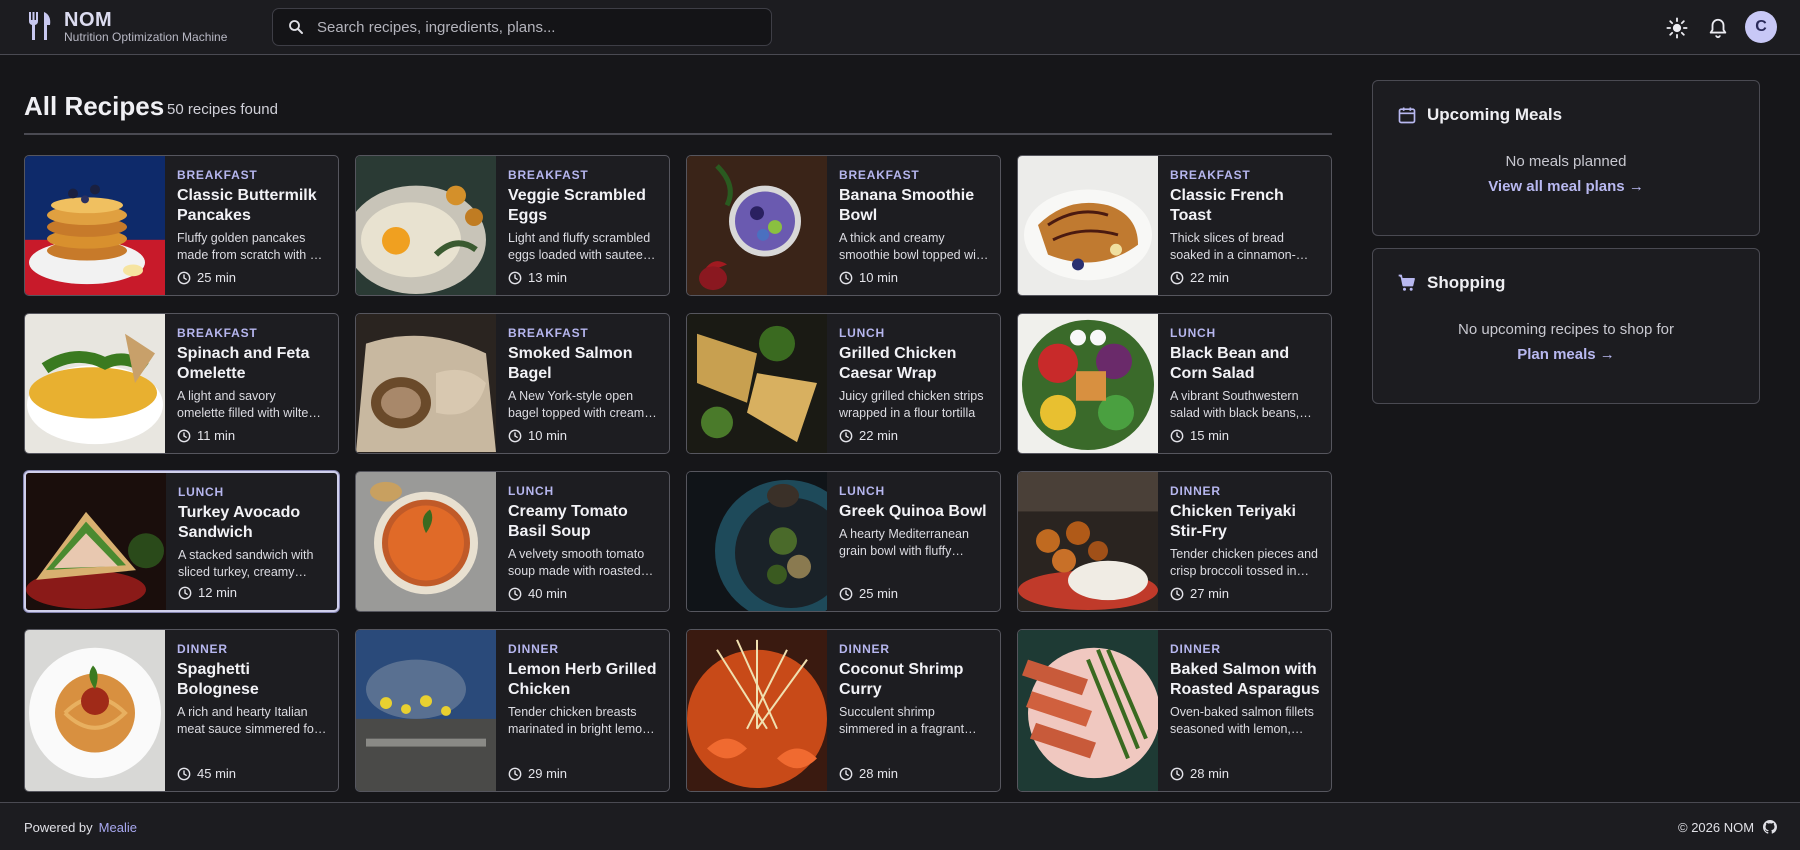 This screenshot has height=850, width=1800. What do you see at coordinates (900, 27) in the screenshot?
I see `app-header: NOM Nutrition Optimization Machine C` at bounding box center [900, 27].